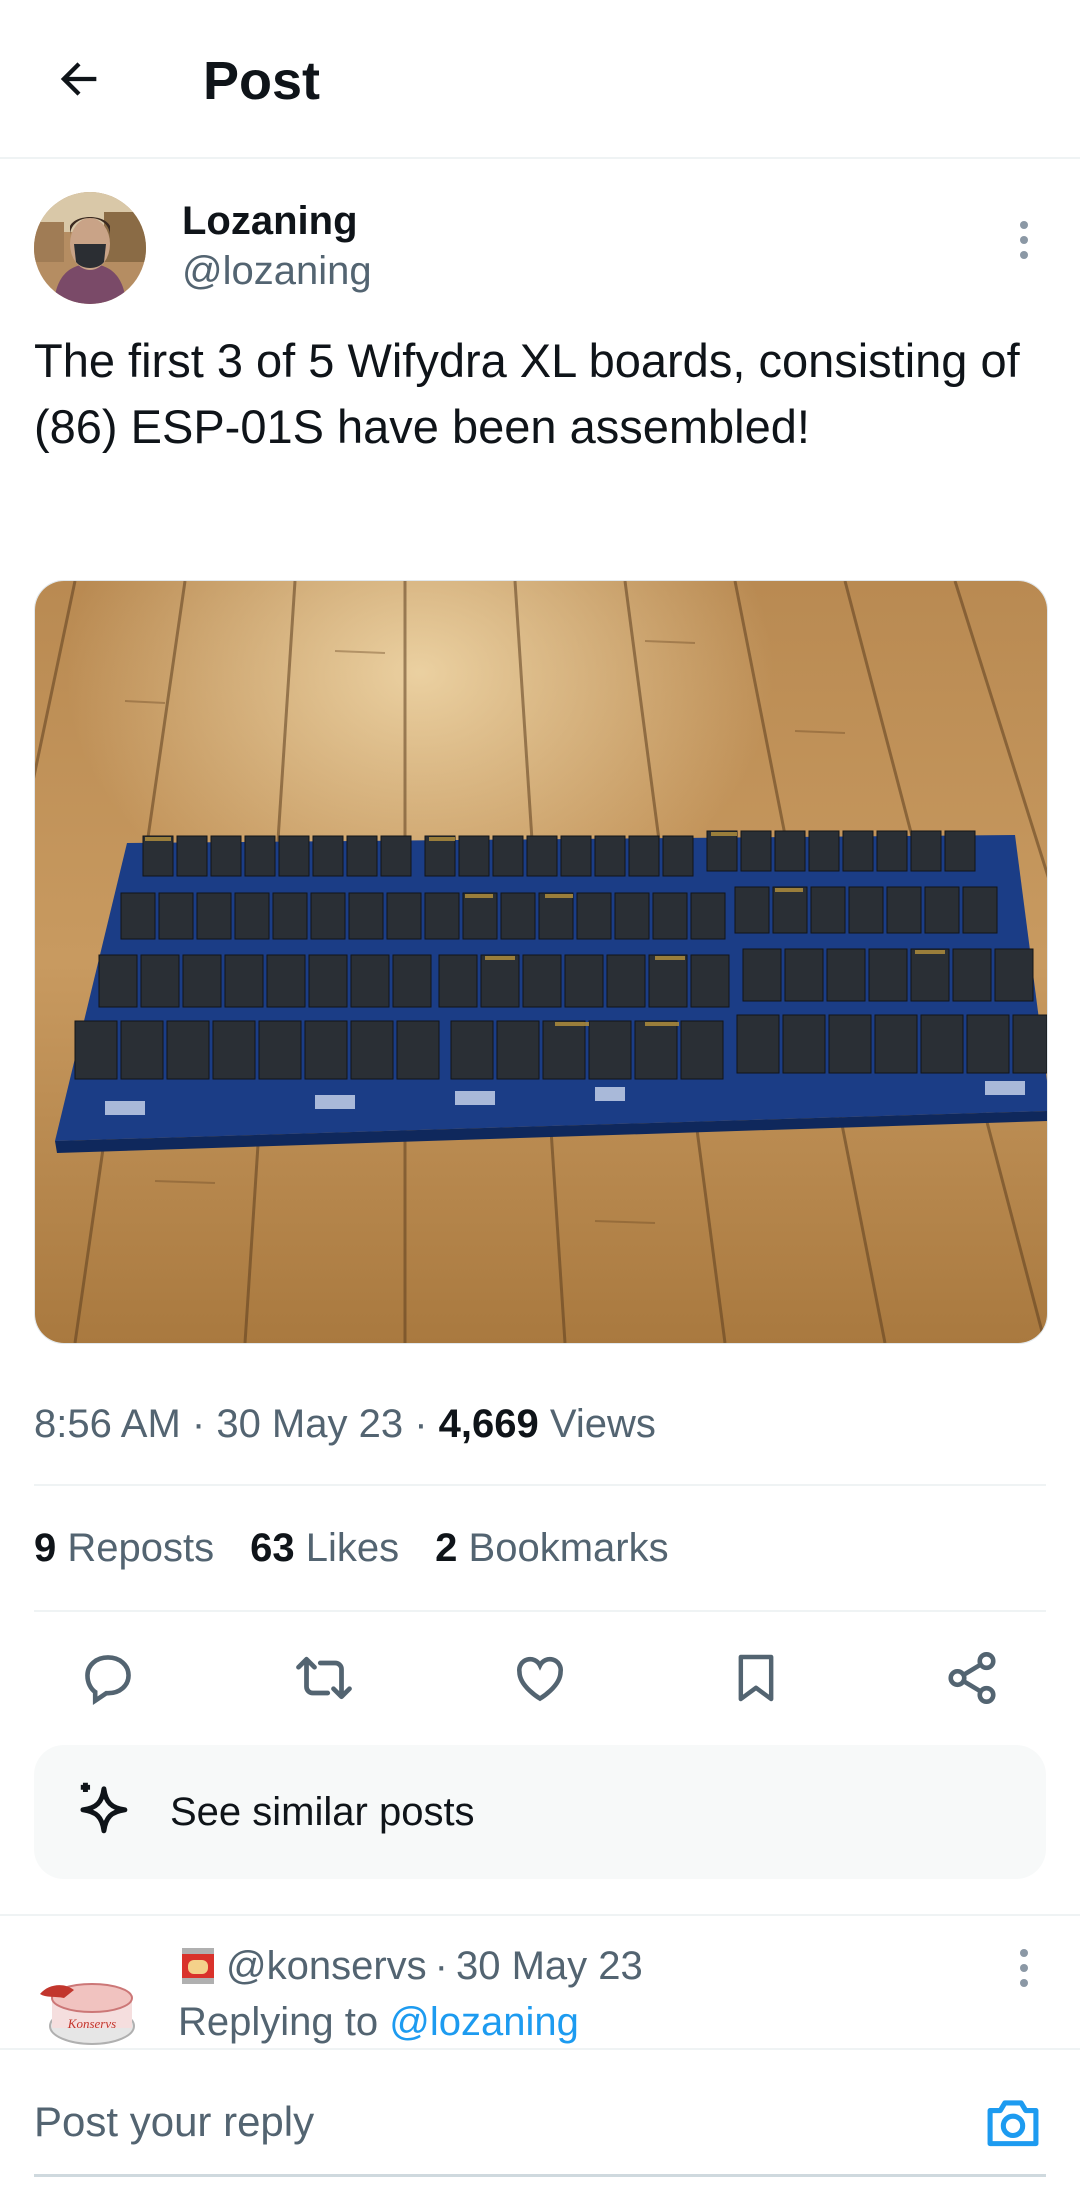  What do you see at coordinates (107, 1424) in the screenshot?
I see `post-time: 8:56 AM` at bounding box center [107, 1424].